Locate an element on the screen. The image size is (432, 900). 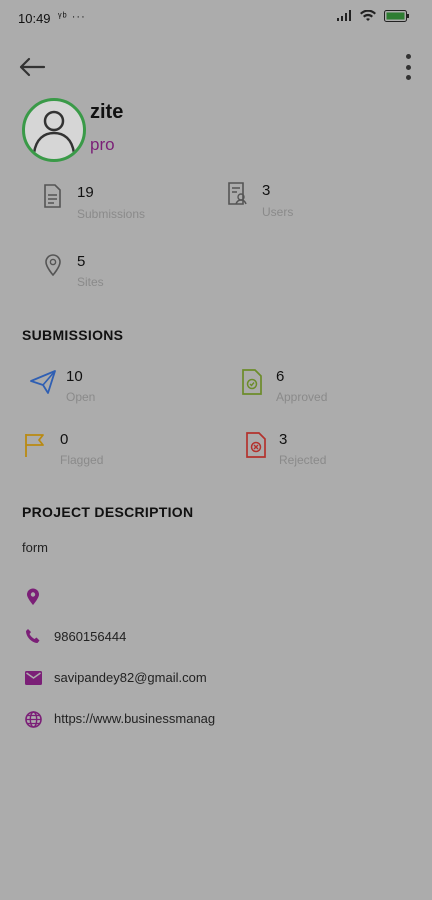
submission-flagged is located at coordinates (35, 447).